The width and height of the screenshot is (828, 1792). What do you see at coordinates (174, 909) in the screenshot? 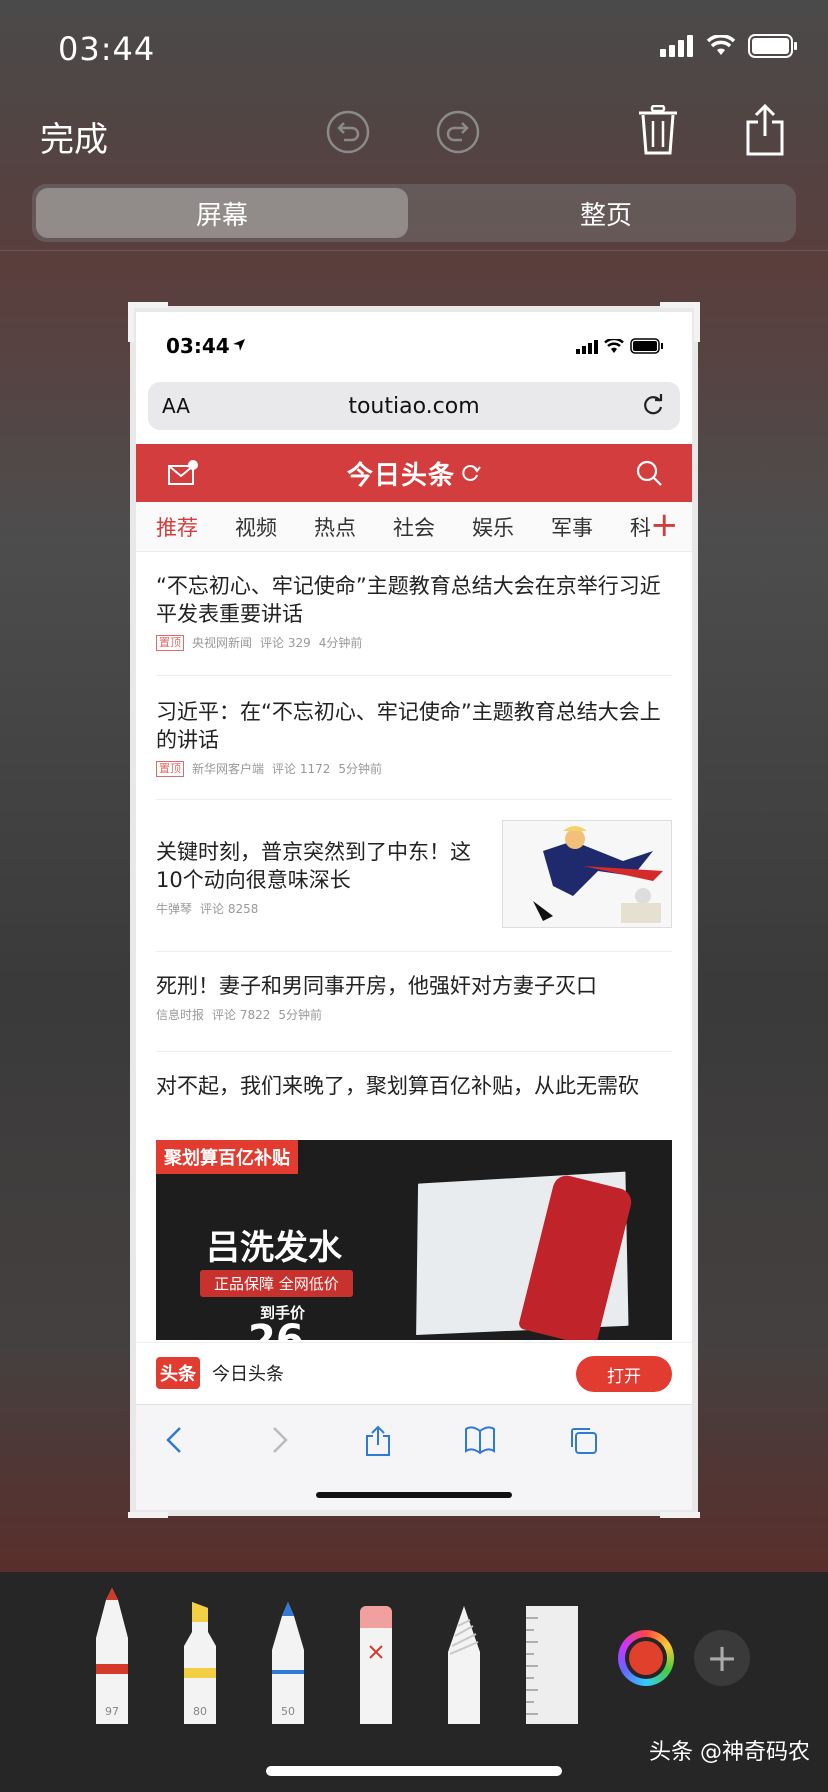
I see `article-source: 牛弹琴` at bounding box center [174, 909].